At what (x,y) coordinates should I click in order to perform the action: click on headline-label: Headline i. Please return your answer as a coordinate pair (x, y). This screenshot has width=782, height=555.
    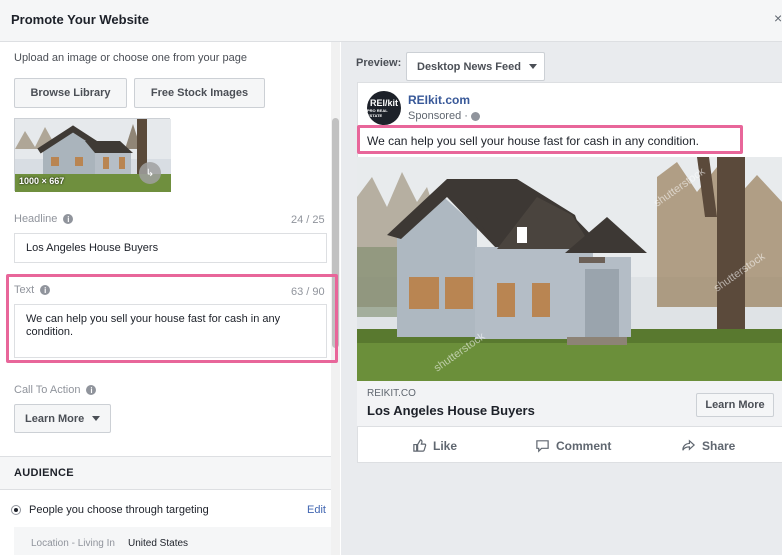
    Looking at the image, I should click on (44, 219).